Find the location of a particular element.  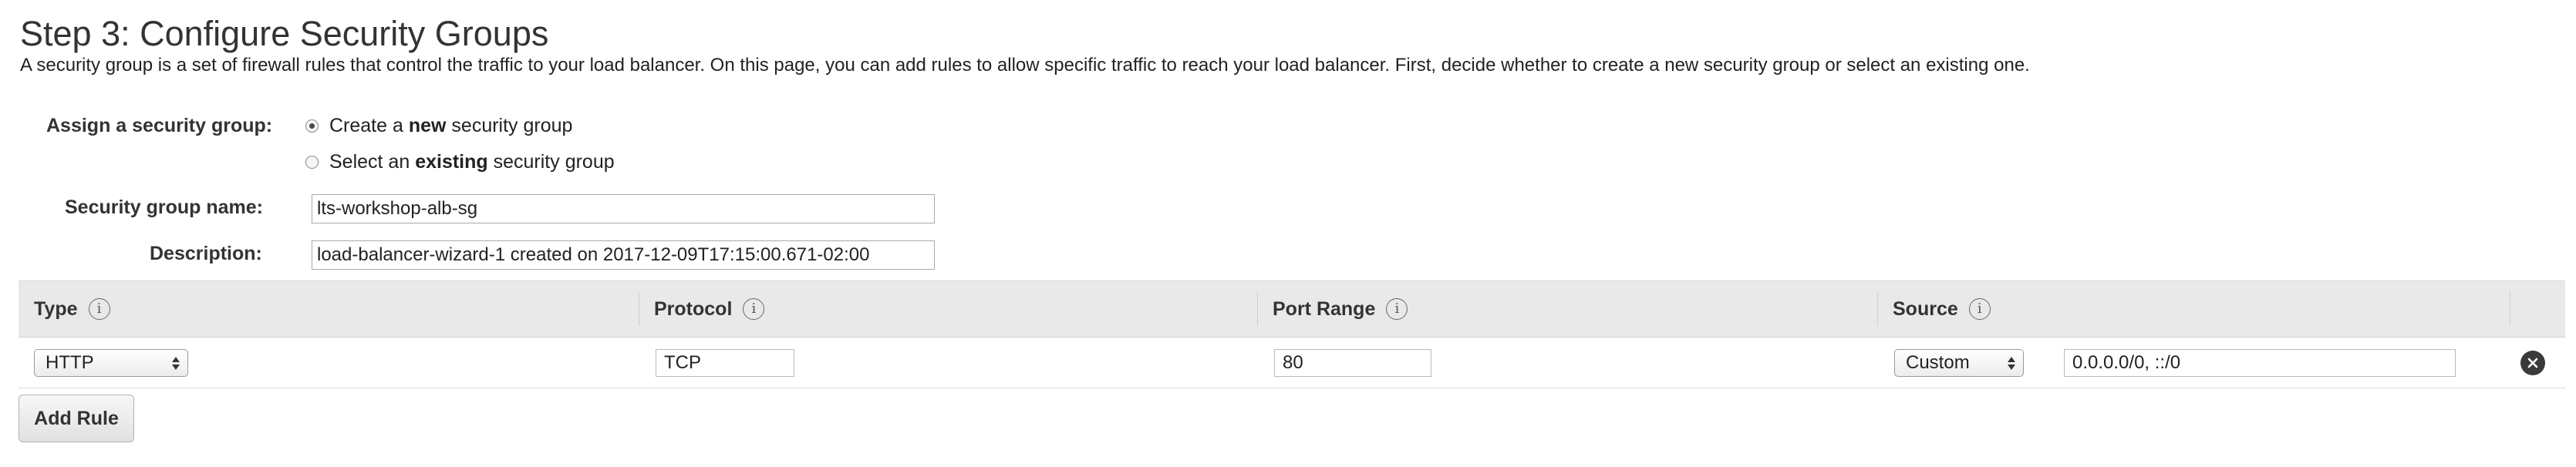

add-rule-button: Add Rule is located at coordinates (76, 418).